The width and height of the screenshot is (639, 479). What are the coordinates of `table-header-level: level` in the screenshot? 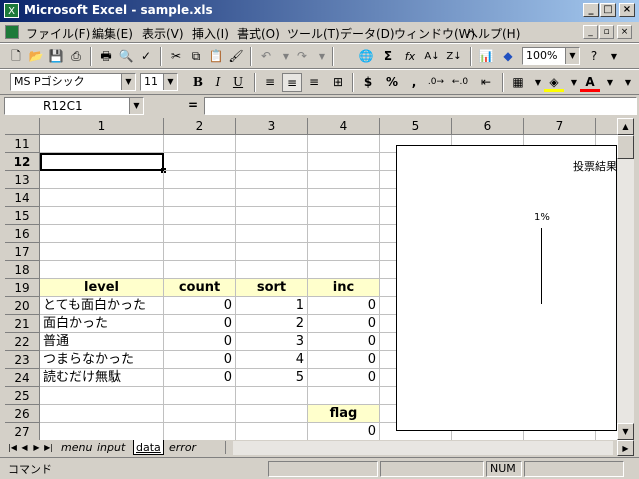 It's located at (102, 288).